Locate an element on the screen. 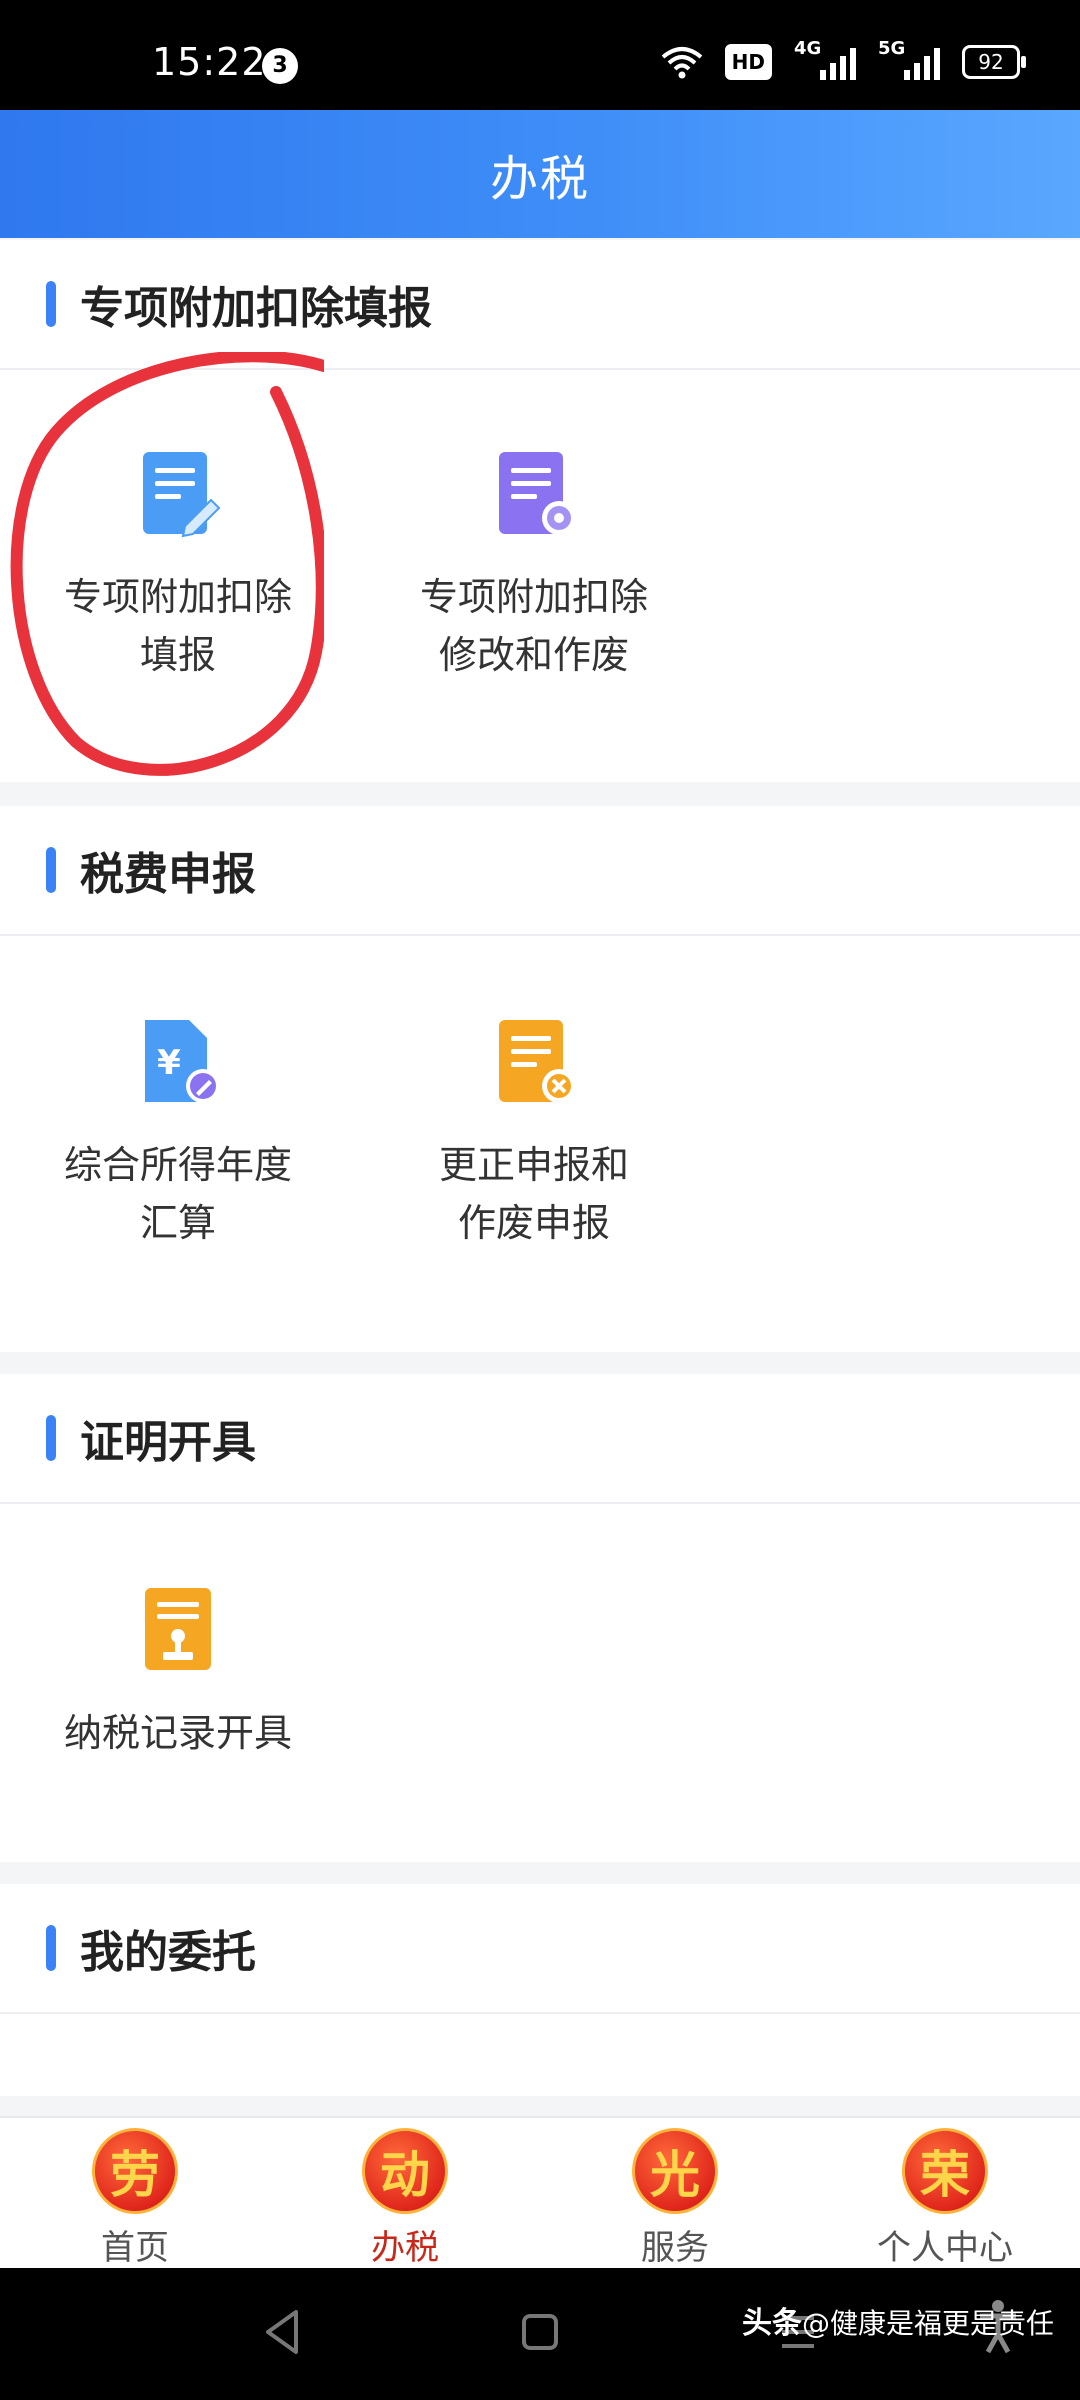 This screenshot has height=2400, width=1080. tile-label-line2: 填报 is located at coordinates (177, 655).